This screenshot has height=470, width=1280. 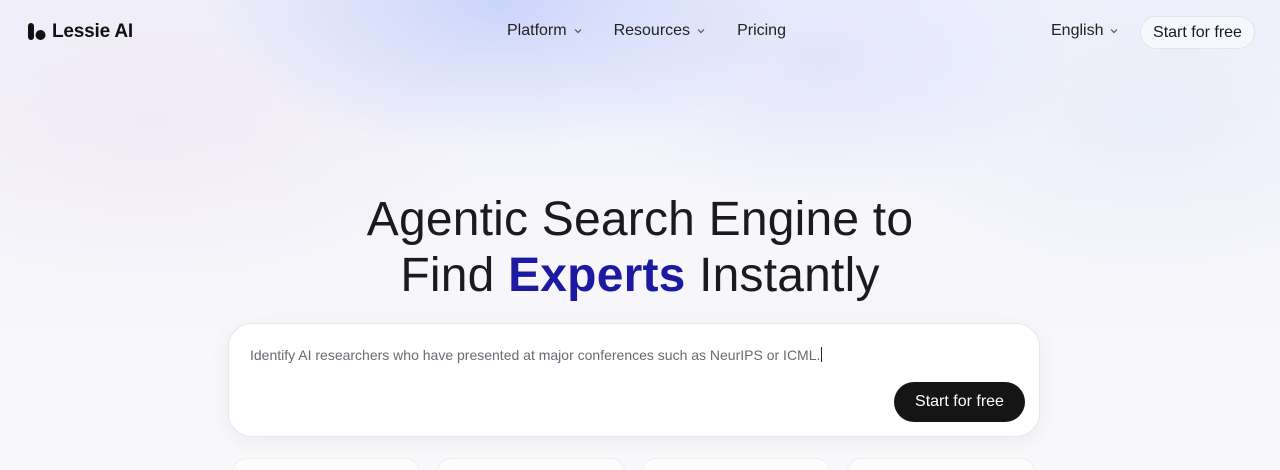 What do you see at coordinates (1077, 30) in the screenshot?
I see `language-label: English` at bounding box center [1077, 30].